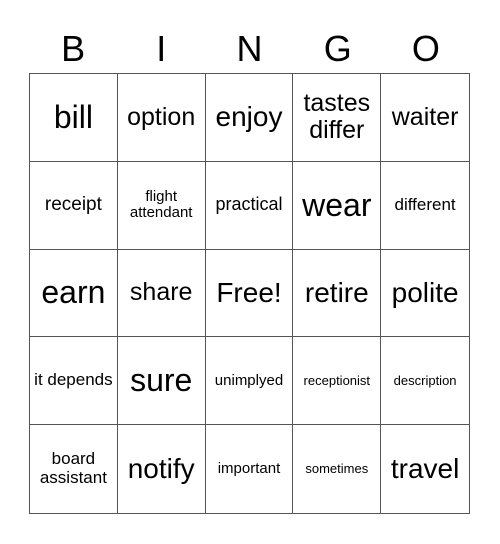 Image resolution: width=500 pixels, height=544 pixels. What do you see at coordinates (337, 293) in the screenshot?
I see `bingo-cell: retire` at bounding box center [337, 293].